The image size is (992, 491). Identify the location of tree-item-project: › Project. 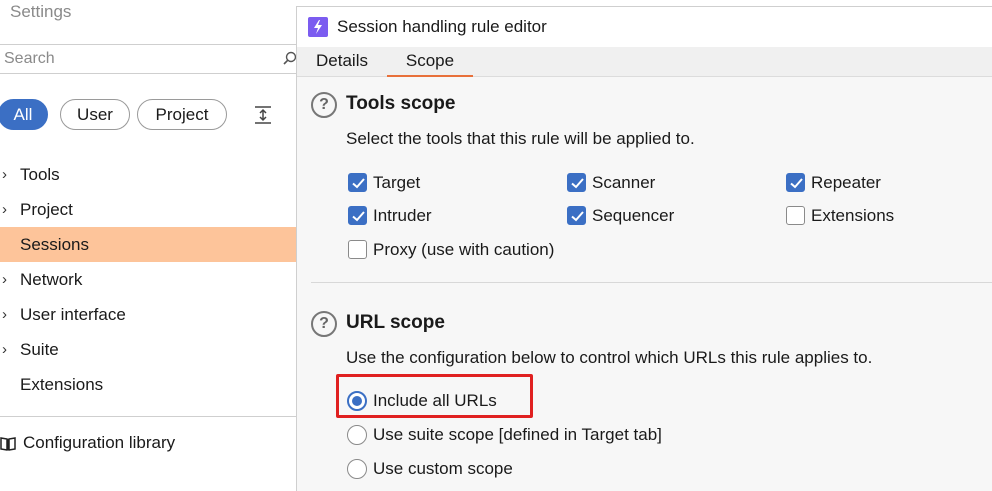
(148, 209).